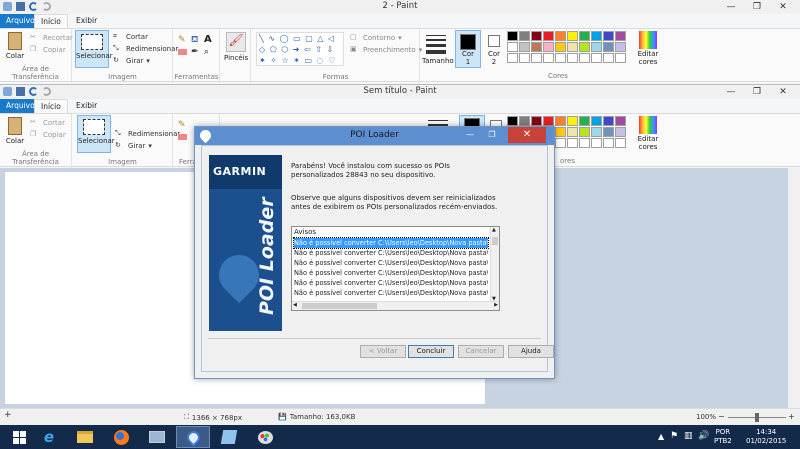  Describe the element at coordinates (8, 415) in the screenshot. I see `plus-icon: +` at that location.